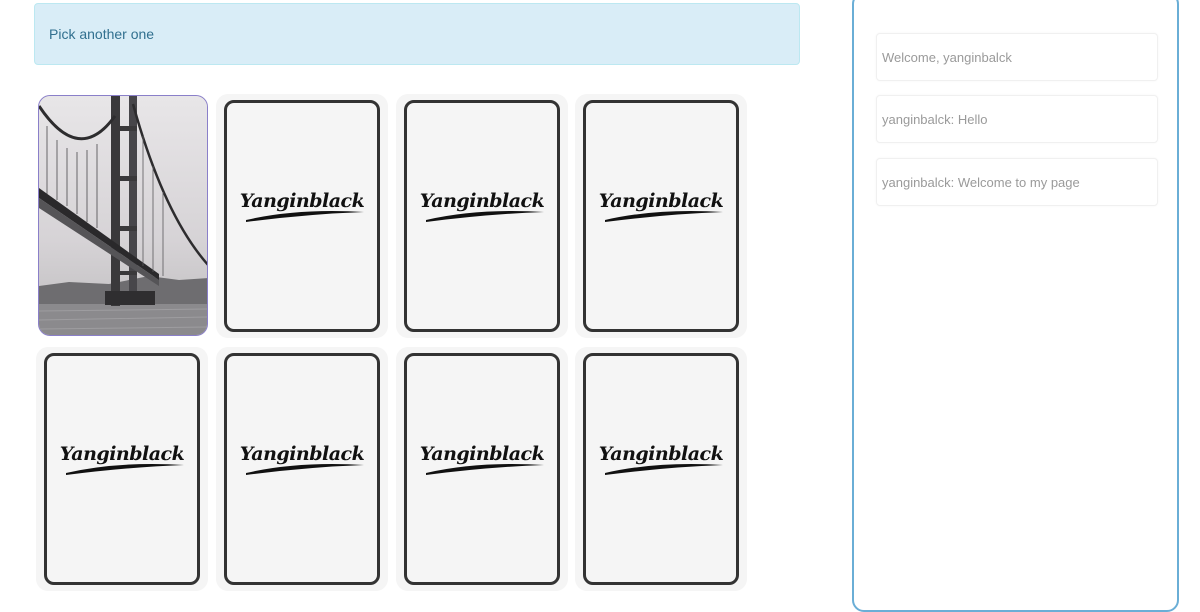 Image resolution: width=1200 pixels, height=612 pixels. I want to click on chat-message-text: Welcome, yanginbalck, so click(947, 57).